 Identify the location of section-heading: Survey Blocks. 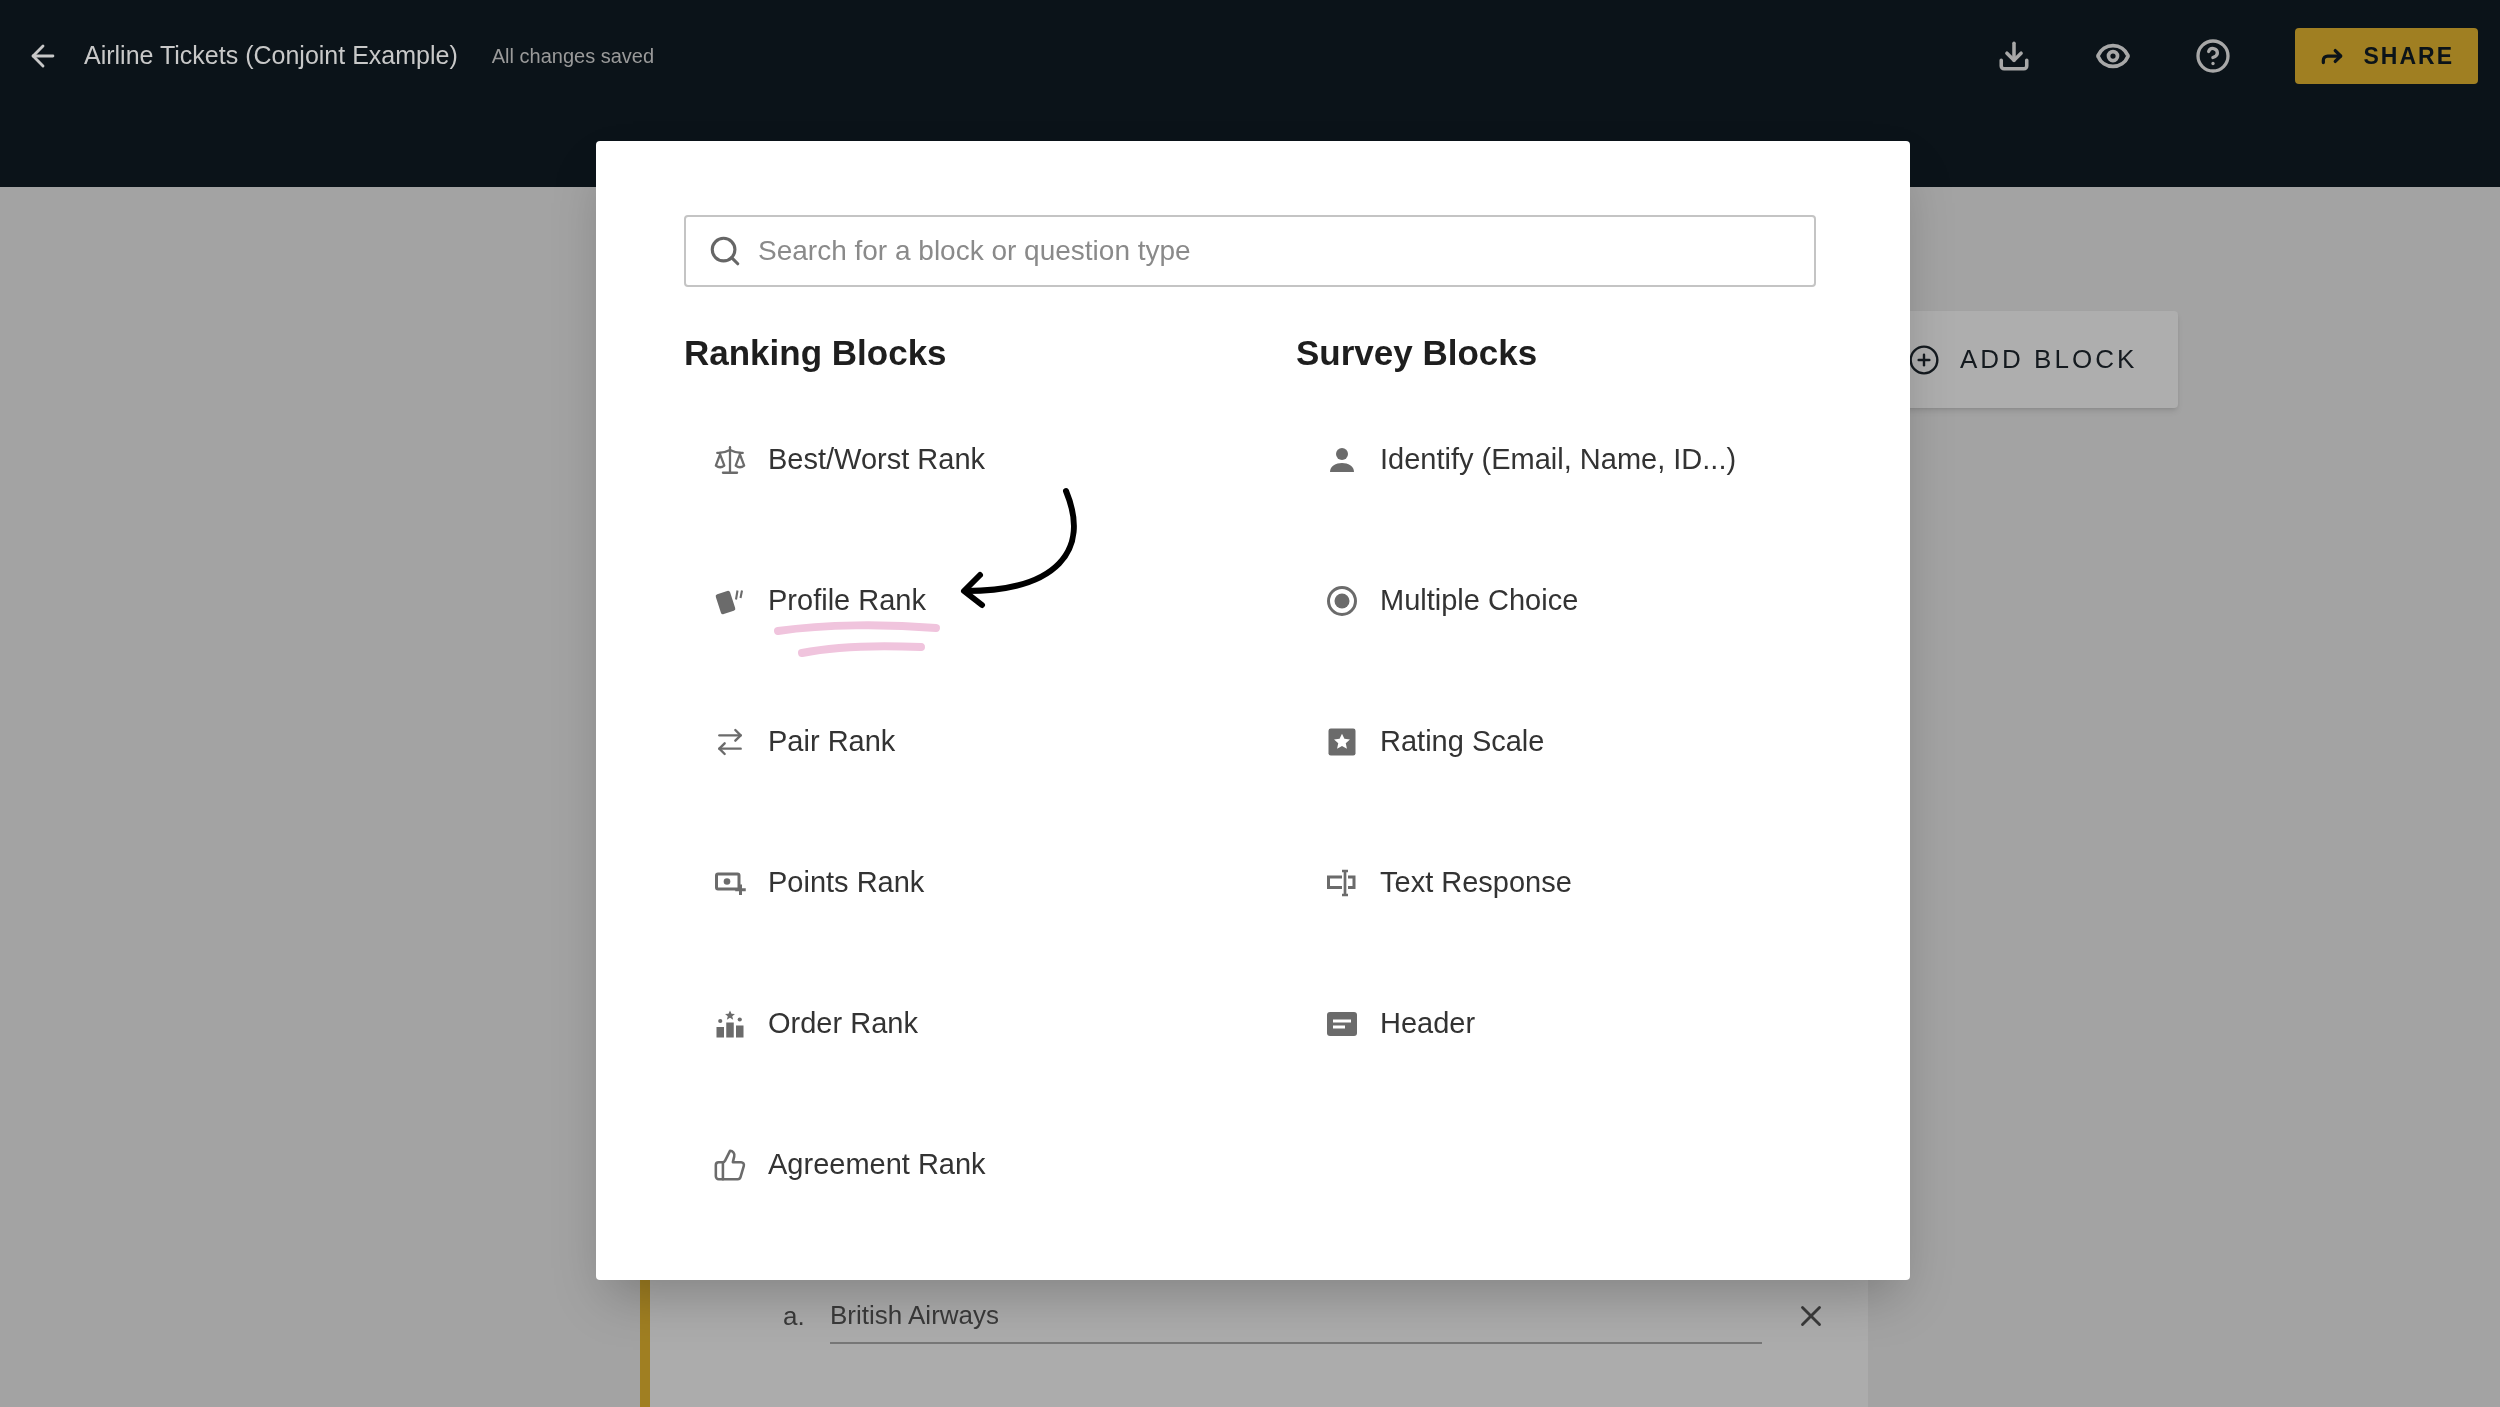
(1417, 351).